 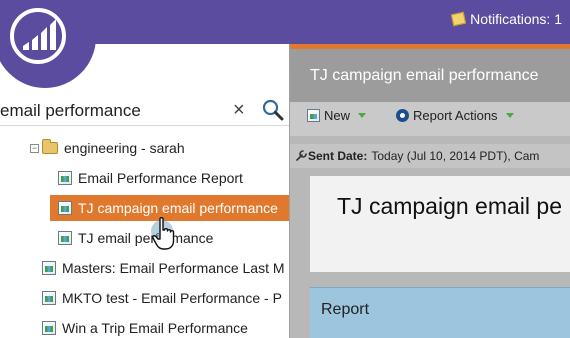 I want to click on notifications-link: Notifications: 1, so click(x=506, y=19).